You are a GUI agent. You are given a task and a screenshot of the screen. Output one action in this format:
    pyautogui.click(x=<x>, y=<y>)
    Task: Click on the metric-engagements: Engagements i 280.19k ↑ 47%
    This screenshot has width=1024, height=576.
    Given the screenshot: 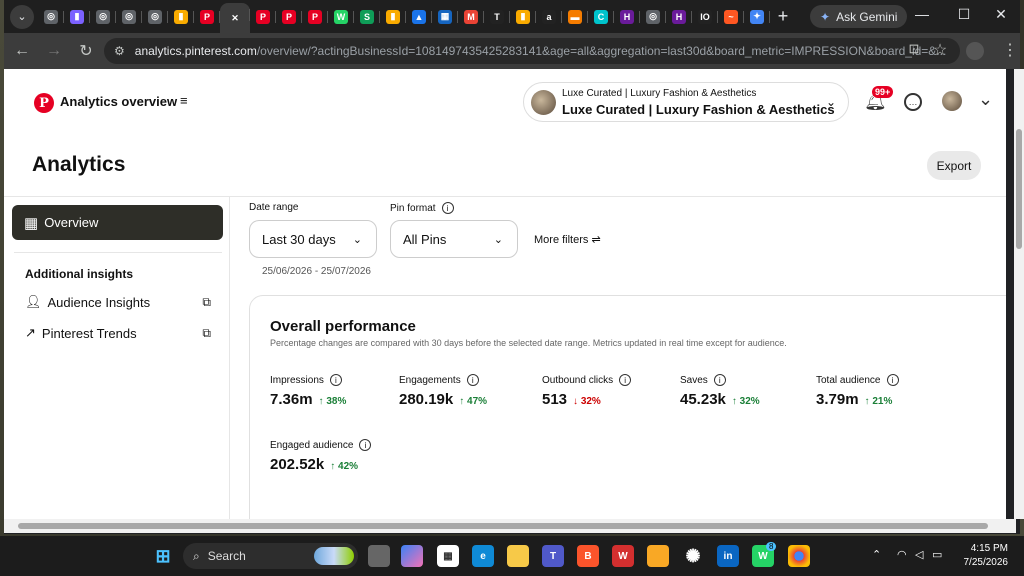 What is the action you would take?
    pyautogui.click(x=443, y=391)
    